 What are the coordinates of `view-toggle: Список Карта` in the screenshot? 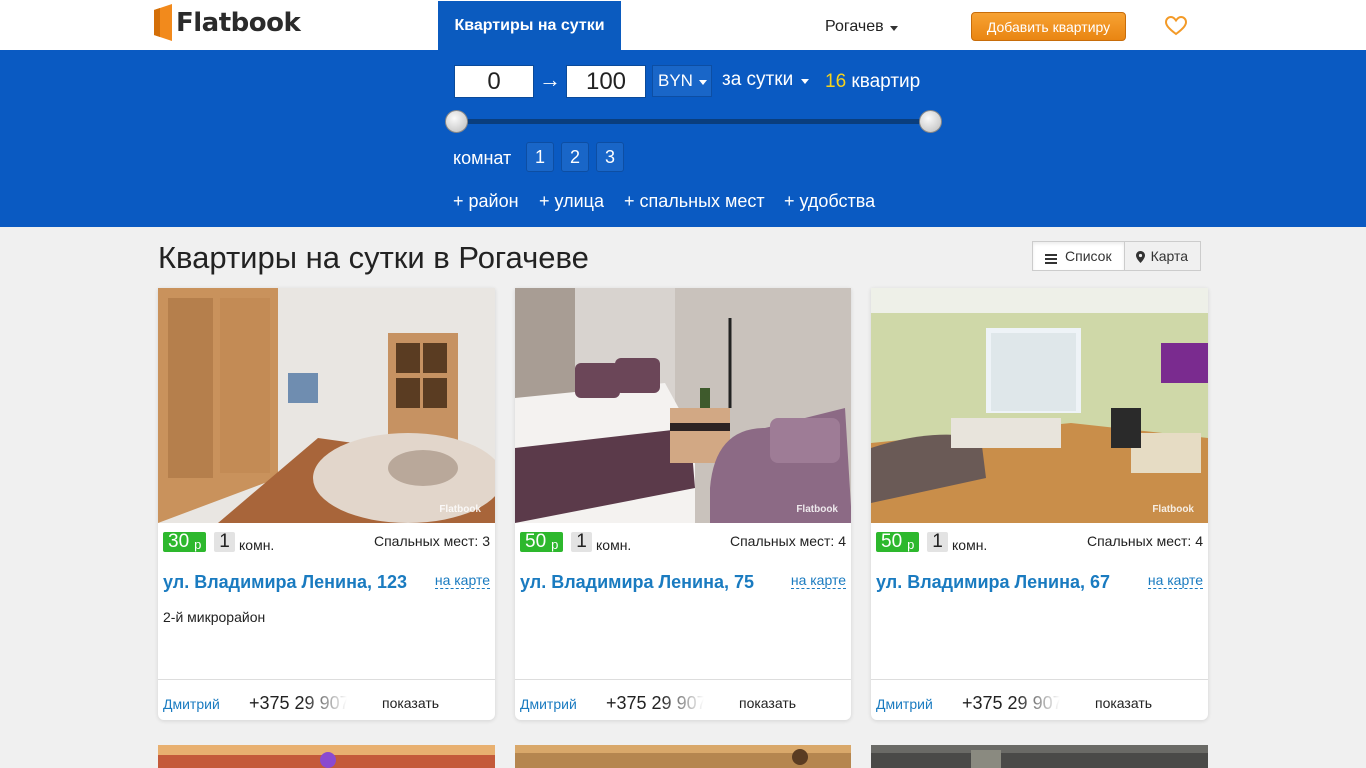 It's located at (1117, 256).